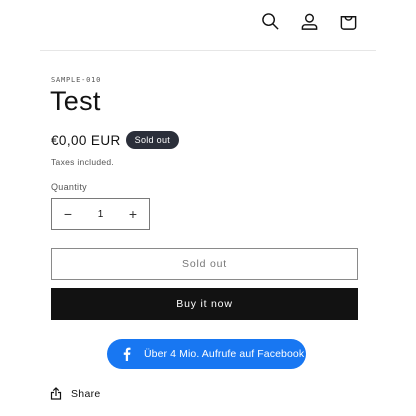 The width and height of the screenshot is (416, 416). Describe the element at coordinates (270, 21) in the screenshot. I see `search-icon` at that location.